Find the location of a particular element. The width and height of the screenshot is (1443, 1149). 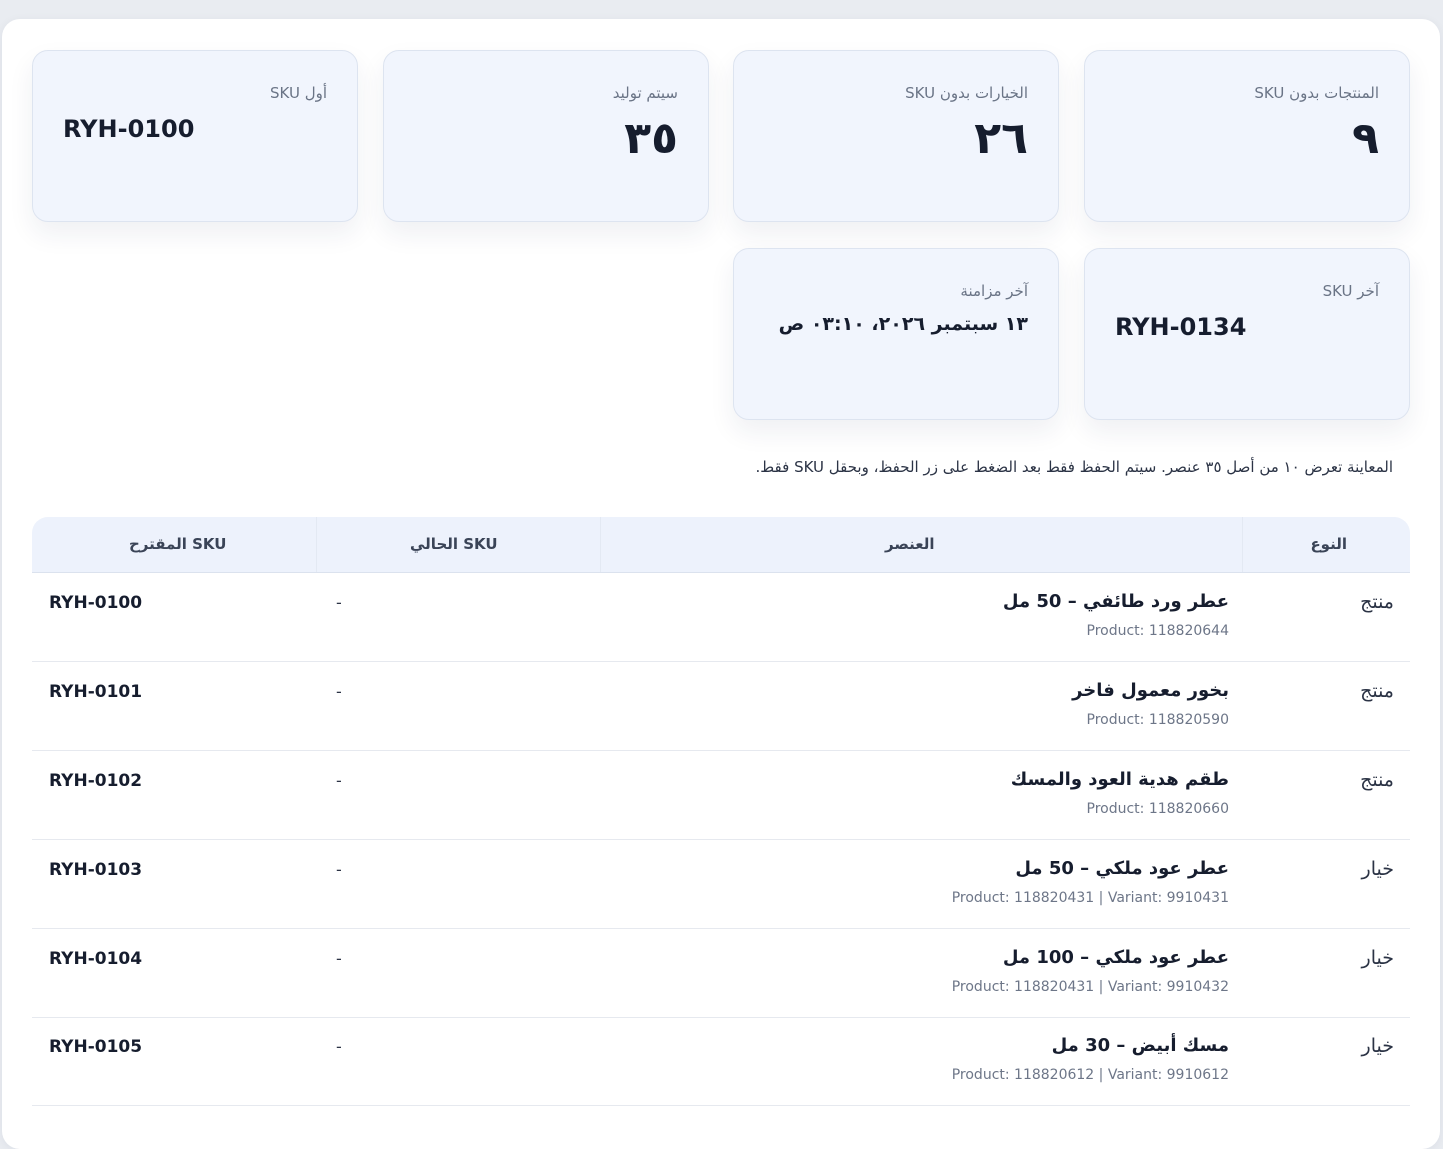

row-item-ids: Product: 118820612 | Variant: 9910612 is located at coordinates (1090, 1075).